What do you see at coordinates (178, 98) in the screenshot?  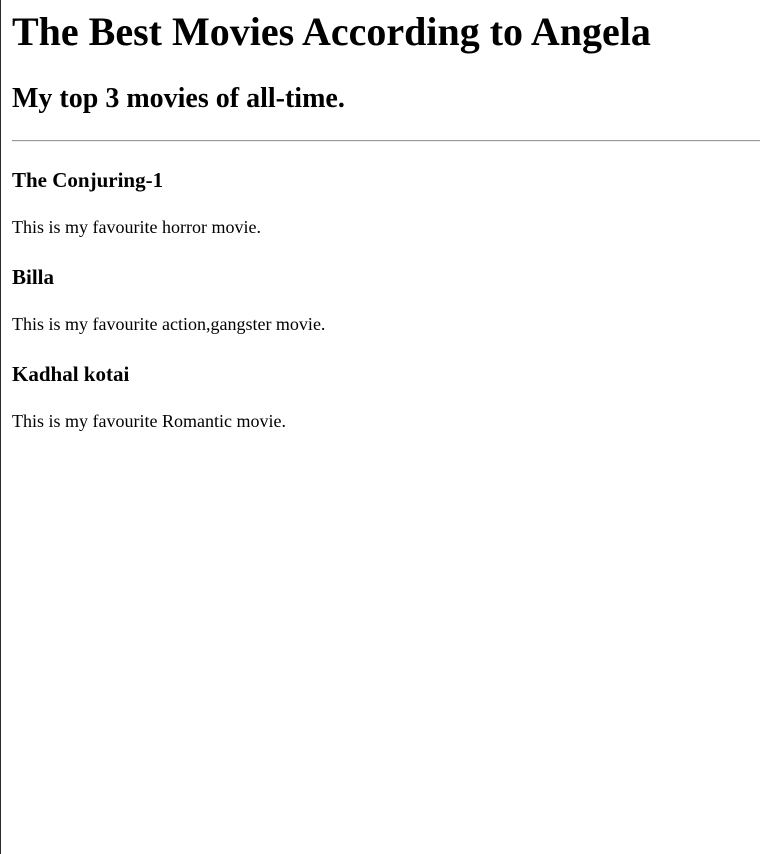 I see `page-subtitle: My top 3 movies of all-time.` at bounding box center [178, 98].